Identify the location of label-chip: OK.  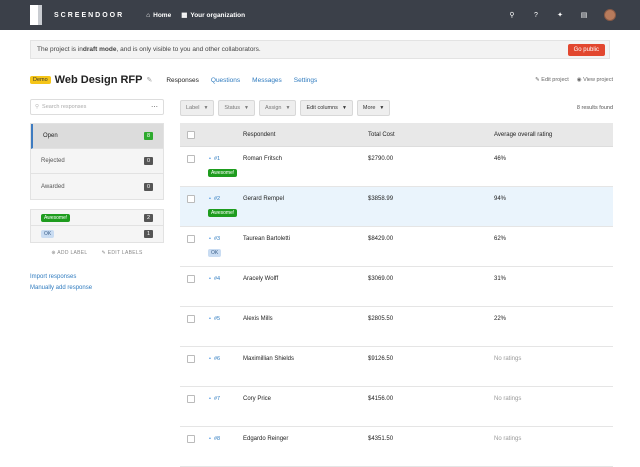
(48, 234).